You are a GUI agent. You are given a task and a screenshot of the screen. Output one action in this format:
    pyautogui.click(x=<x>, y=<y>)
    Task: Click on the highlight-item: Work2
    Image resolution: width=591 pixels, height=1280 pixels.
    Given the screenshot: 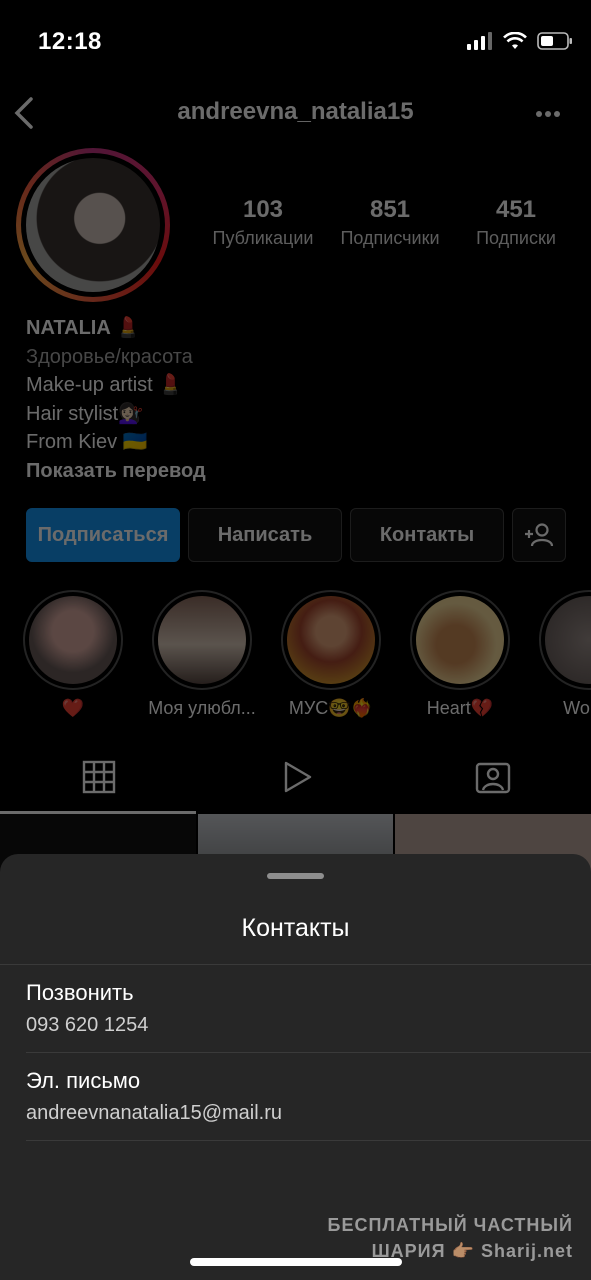 What is the action you would take?
    pyautogui.click(x=562, y=654)
    